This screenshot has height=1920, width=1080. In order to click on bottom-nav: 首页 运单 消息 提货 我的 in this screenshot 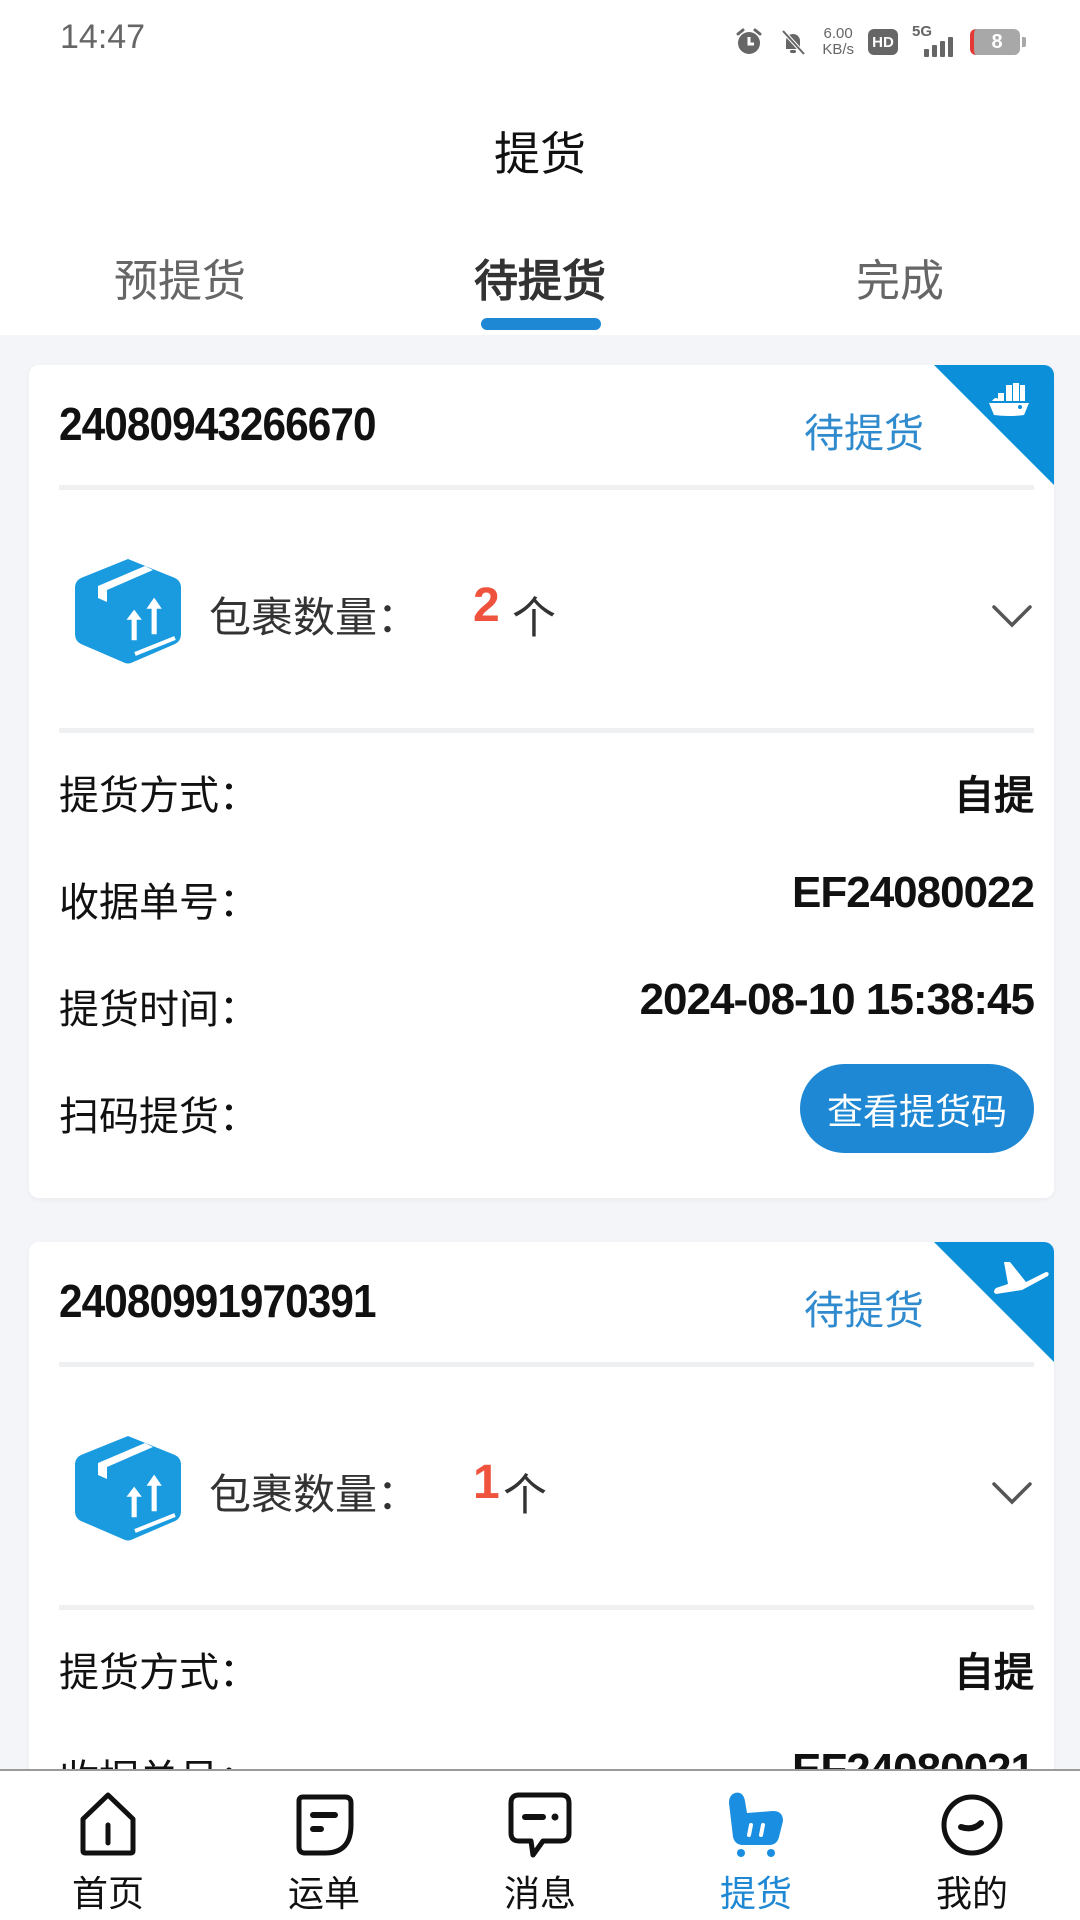, I will do `click(540, 1844)`.